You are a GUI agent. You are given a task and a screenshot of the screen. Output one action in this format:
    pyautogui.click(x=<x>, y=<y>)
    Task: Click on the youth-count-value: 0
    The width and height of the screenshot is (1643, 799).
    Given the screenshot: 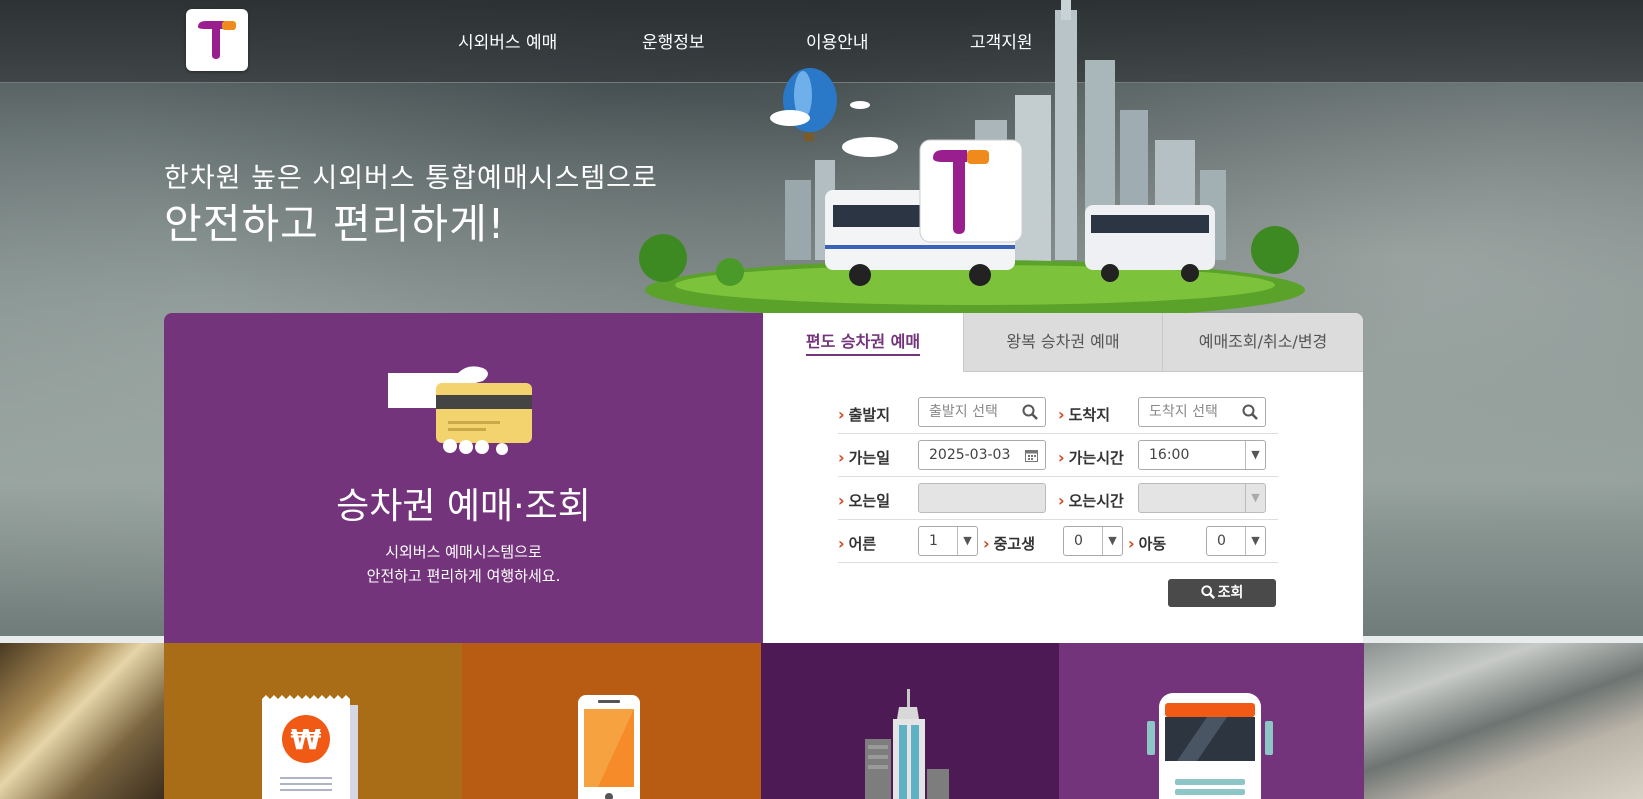 What is the action you would take?
    pyautogui.click(x=1078, y=541)
    